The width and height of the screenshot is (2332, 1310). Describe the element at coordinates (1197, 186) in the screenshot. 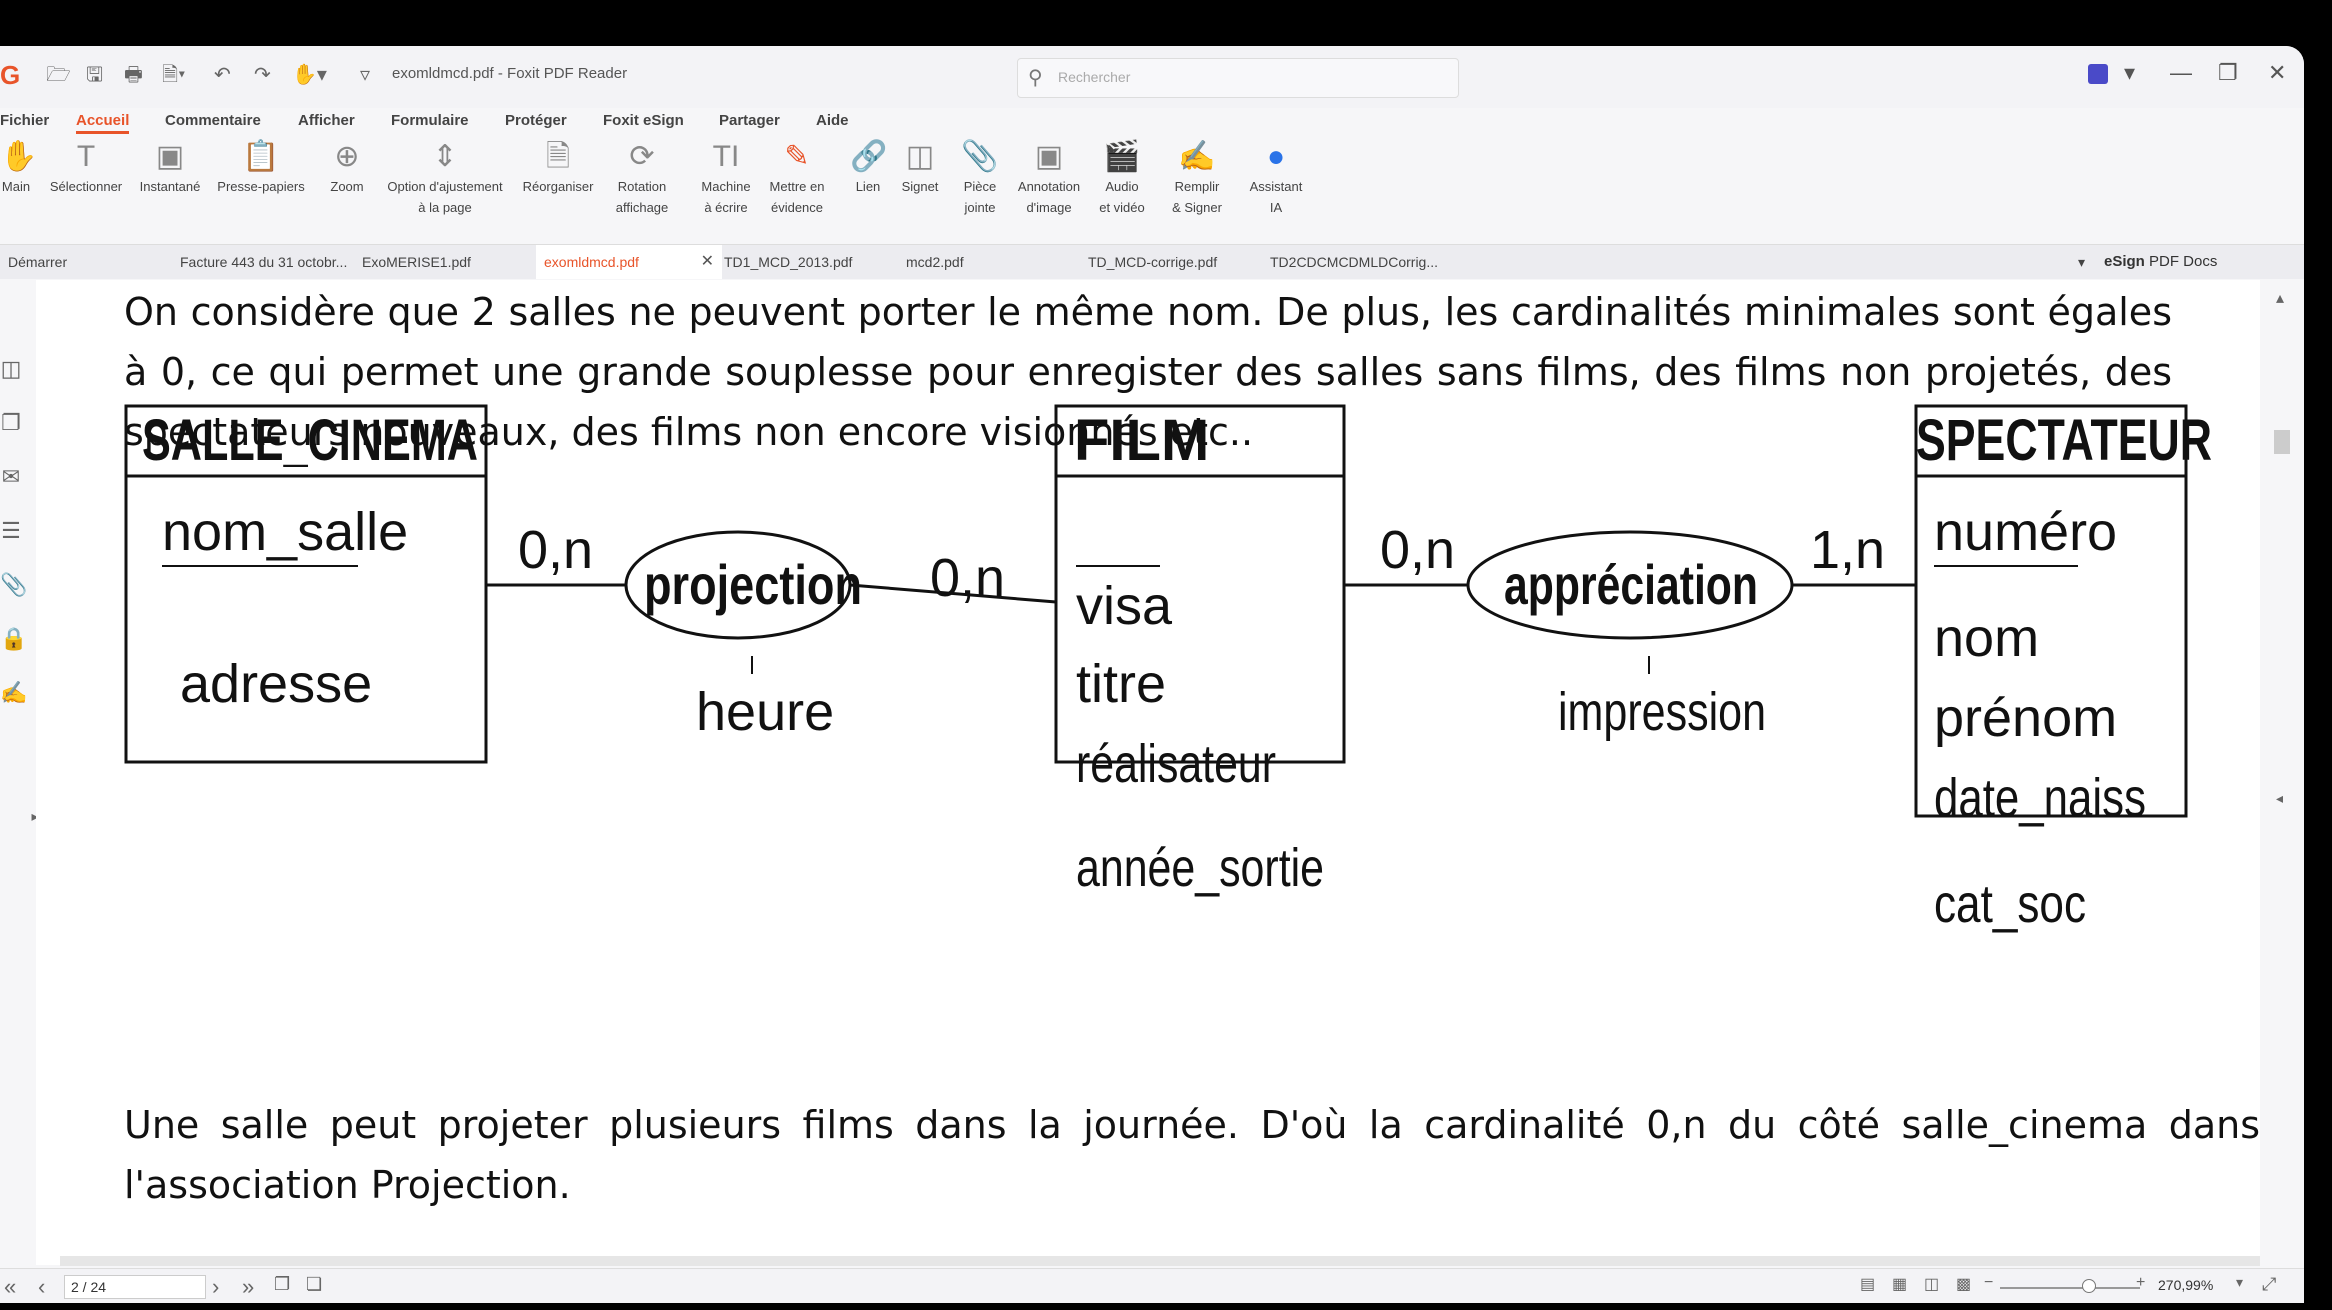

I see `tool-label: Remplir` at that location.